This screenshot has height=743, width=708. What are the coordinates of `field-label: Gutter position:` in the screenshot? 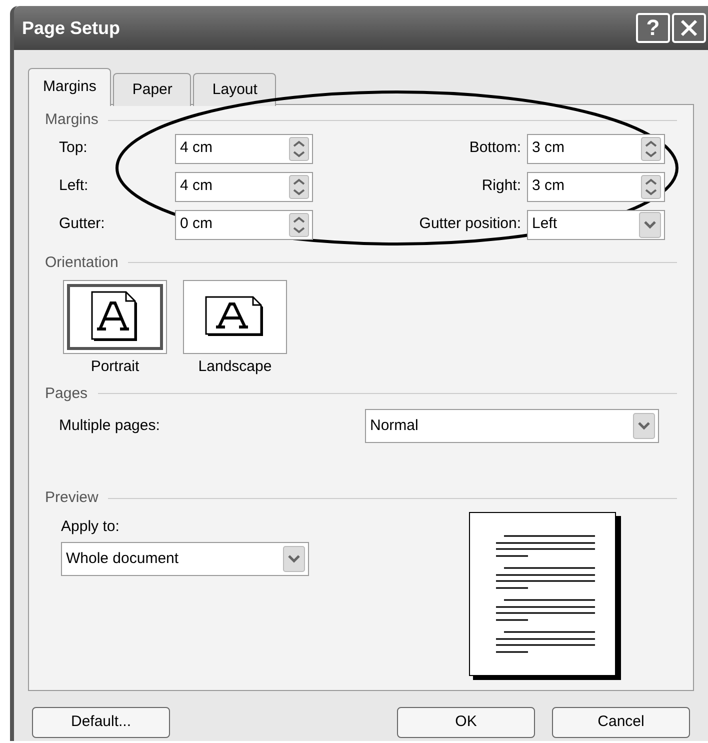 It's located at (470, 224).